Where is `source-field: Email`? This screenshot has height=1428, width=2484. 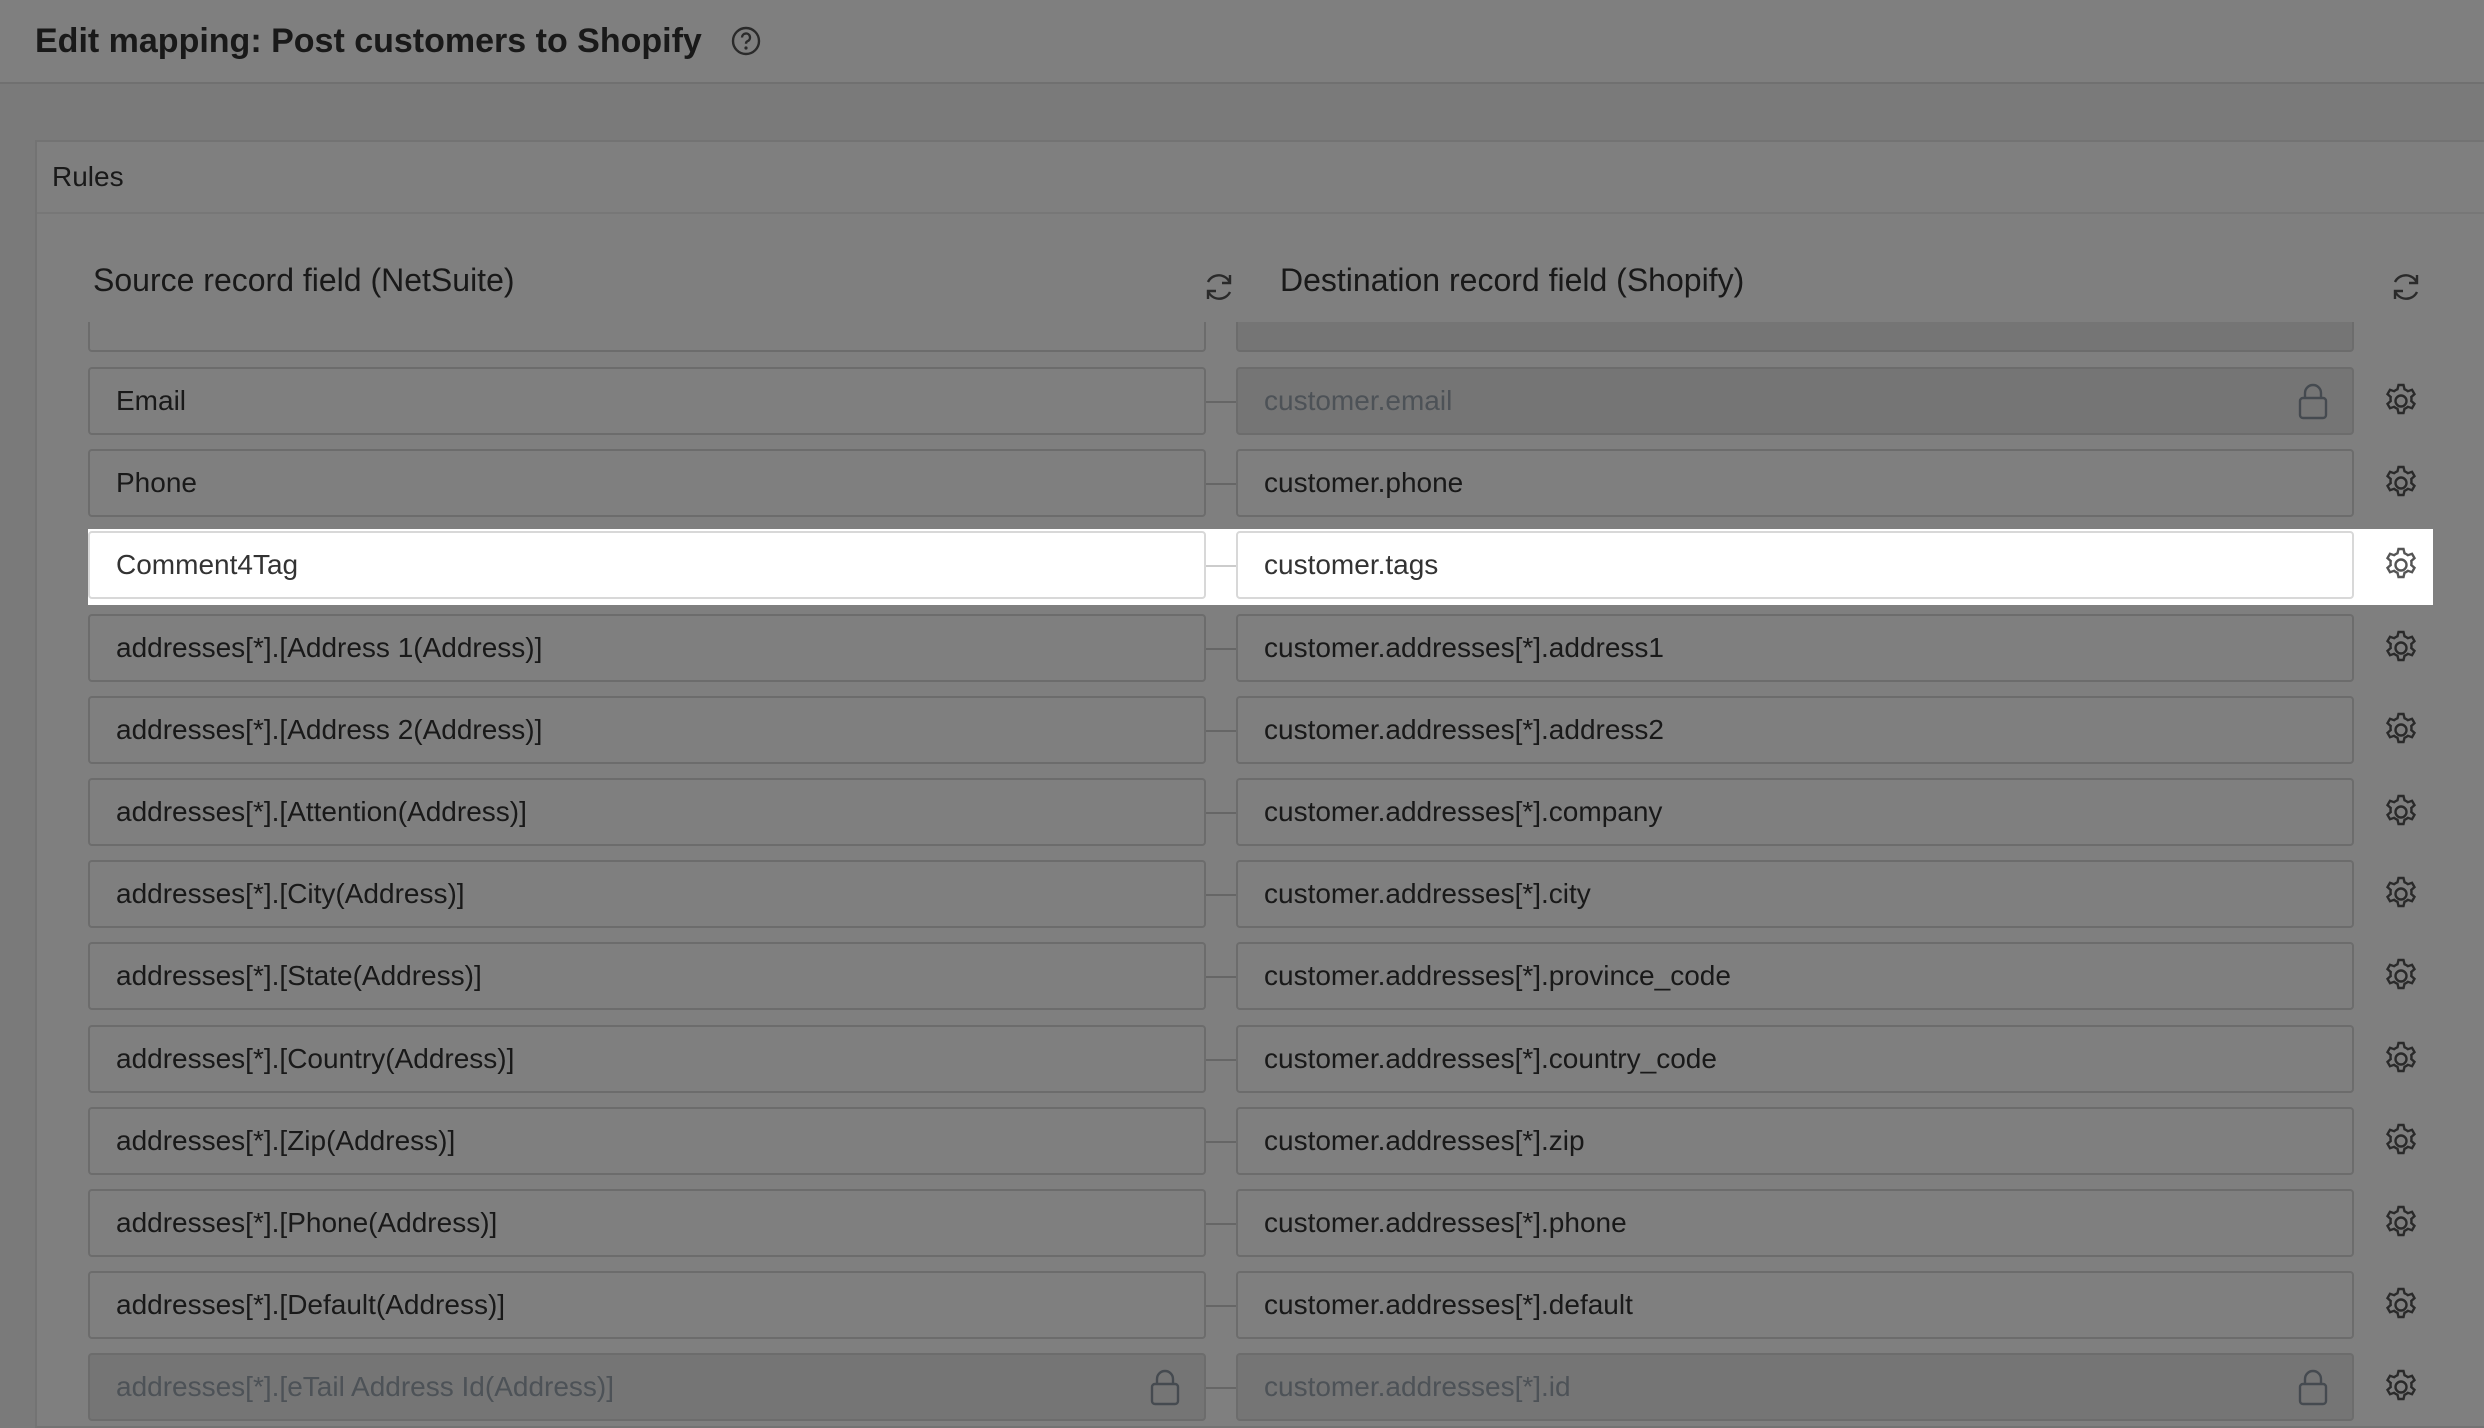
source-field: Email is located at coordinates (647, 401).